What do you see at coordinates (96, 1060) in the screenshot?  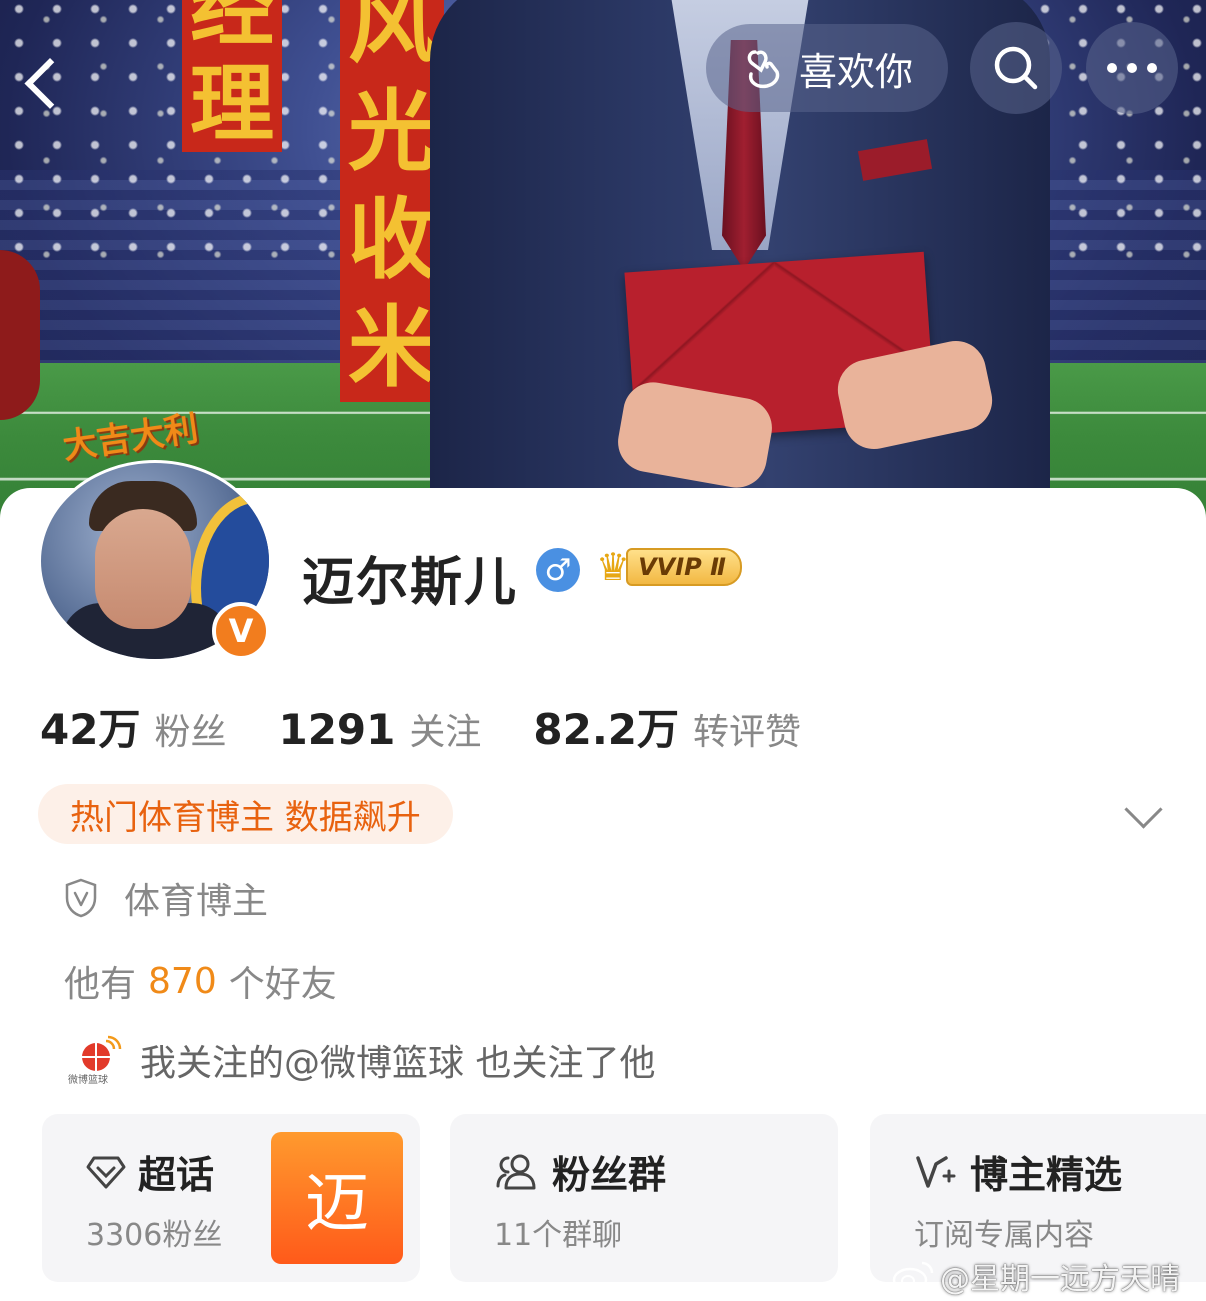 I see `weibo-basketball-icon: 微博篮球` at bounding box center [96, 1060].